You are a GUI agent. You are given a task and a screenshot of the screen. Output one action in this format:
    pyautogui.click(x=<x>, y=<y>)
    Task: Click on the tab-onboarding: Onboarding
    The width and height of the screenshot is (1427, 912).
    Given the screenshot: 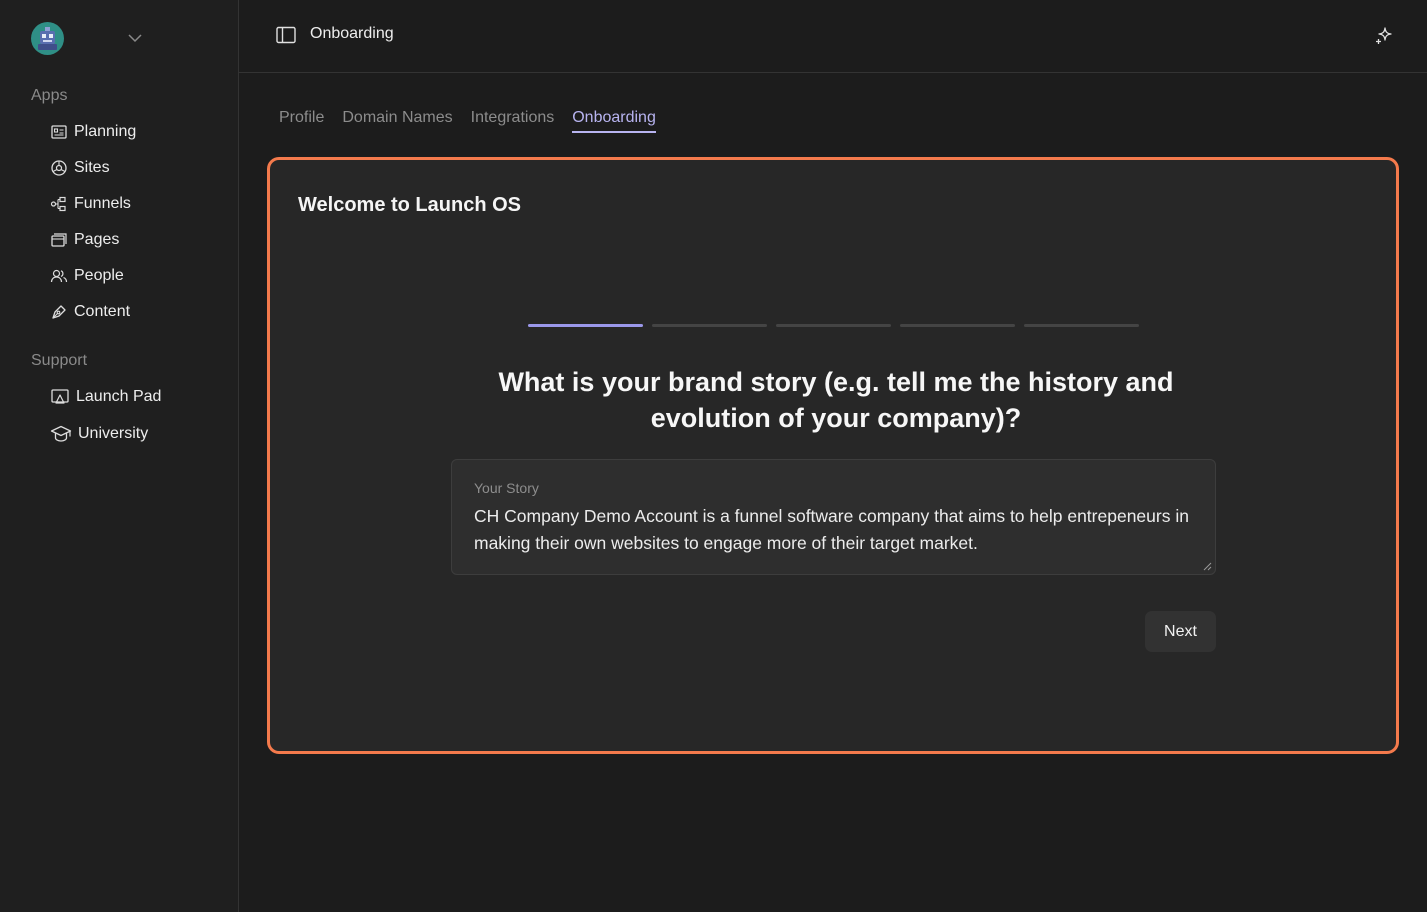 What is the action you would take?
    pyautogui.click(x=614, y=121)
    